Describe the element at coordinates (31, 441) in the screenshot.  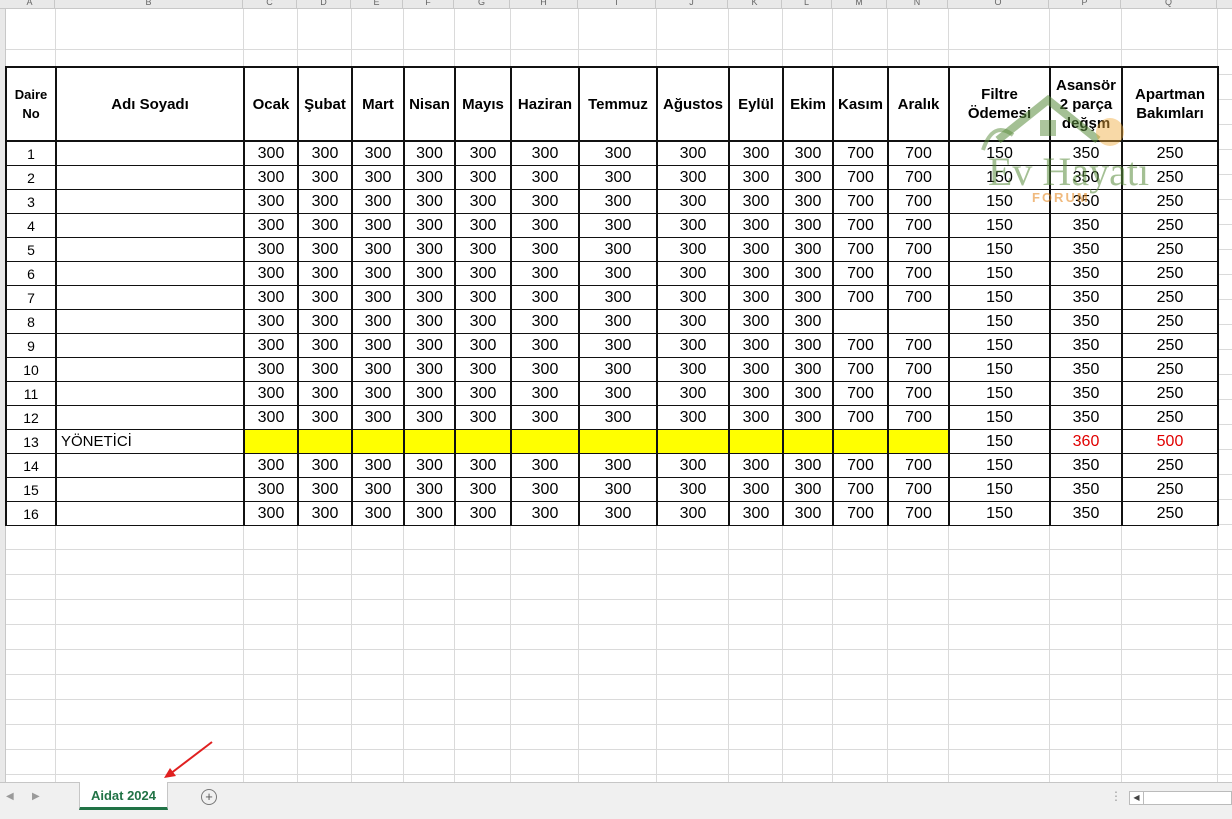
I see `daire-no-cell: 13` at that location.